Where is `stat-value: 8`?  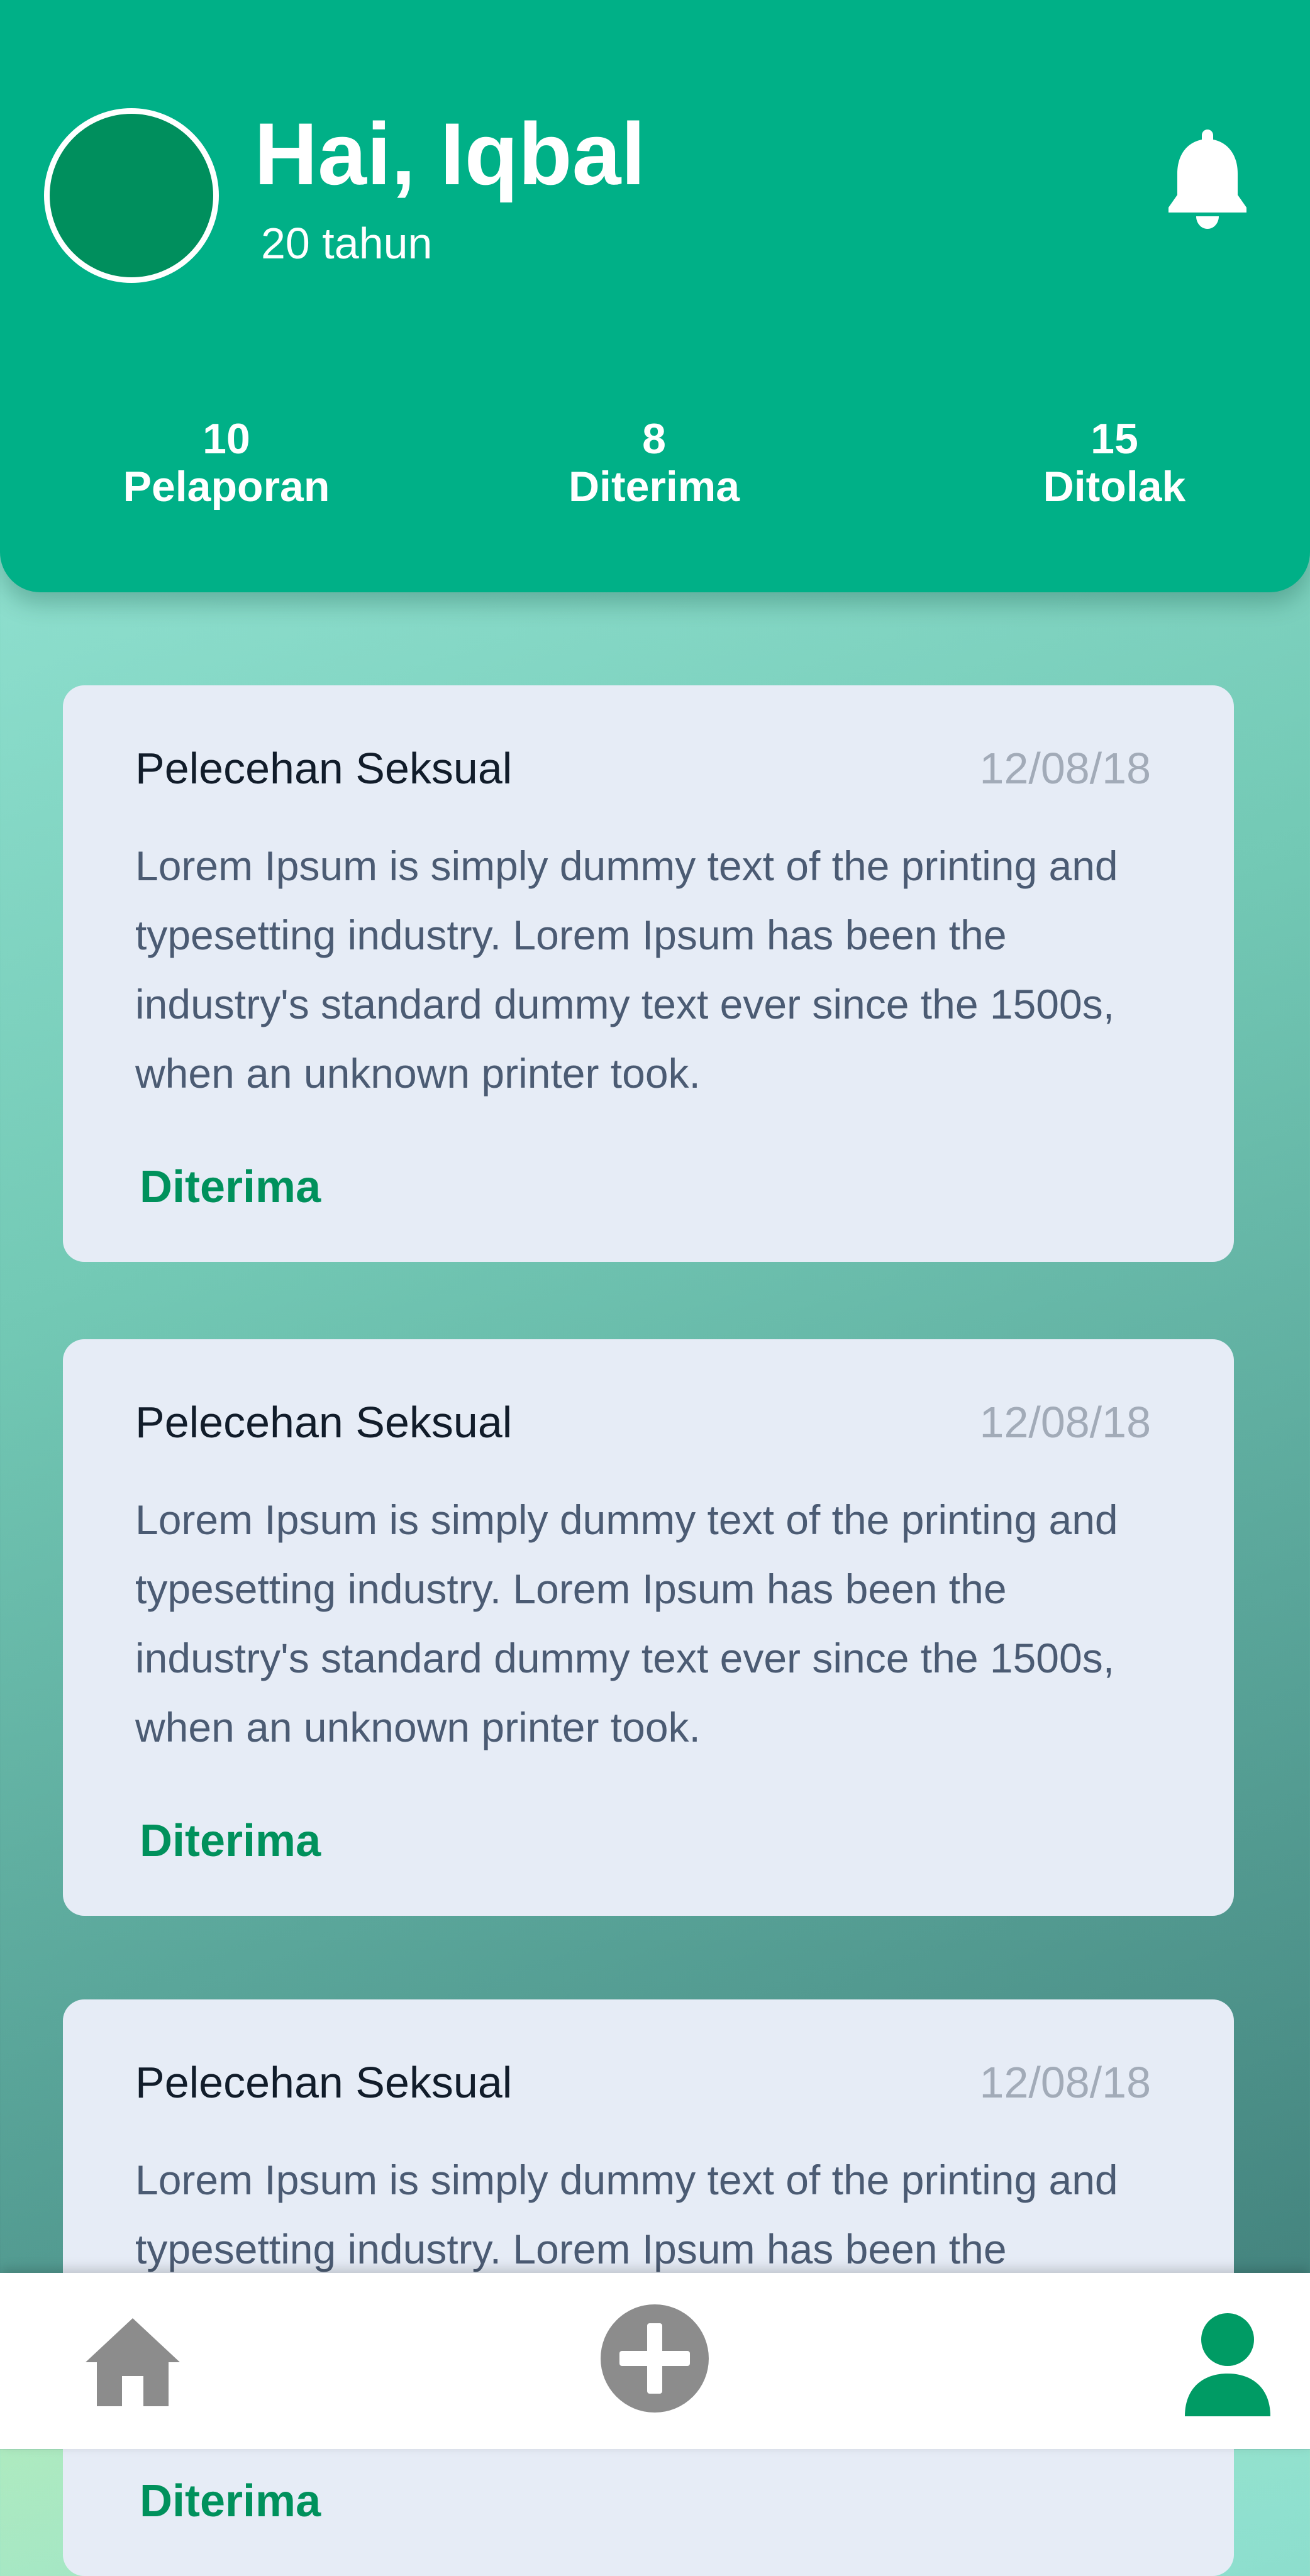
stat-value: 8 is located at coordinates (654, 439).